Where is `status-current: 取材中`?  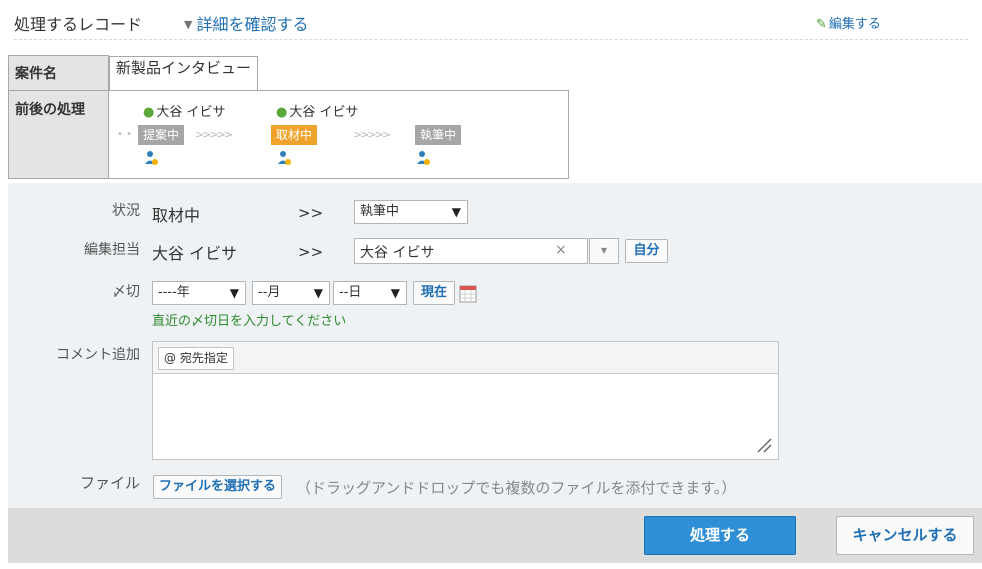 status-current: 取材中 is located at coordinates (176, 215).